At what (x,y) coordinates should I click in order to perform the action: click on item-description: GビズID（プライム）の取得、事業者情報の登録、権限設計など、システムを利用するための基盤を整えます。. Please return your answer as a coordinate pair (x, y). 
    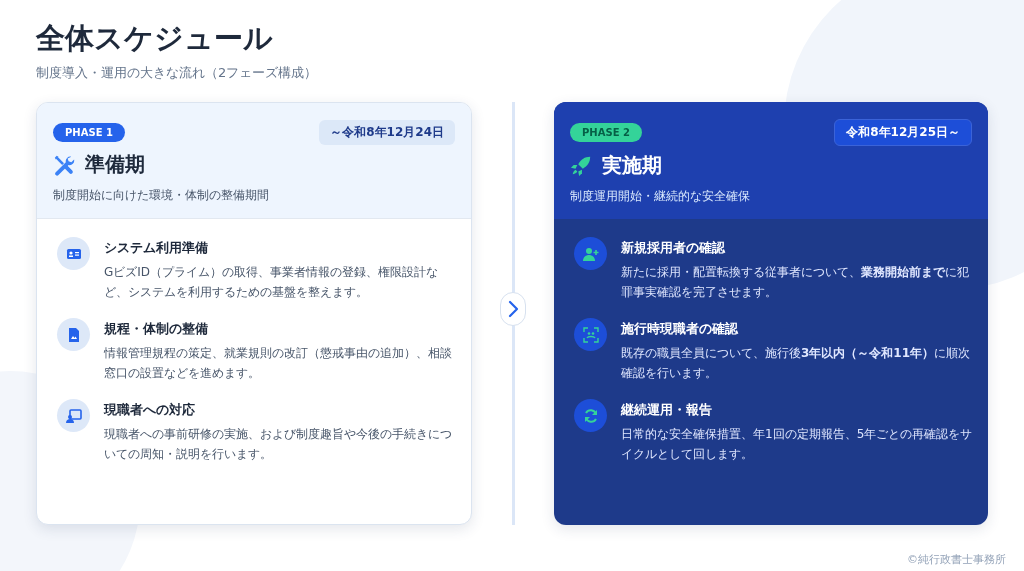
    Looking at the image, I should click on (272, 282).